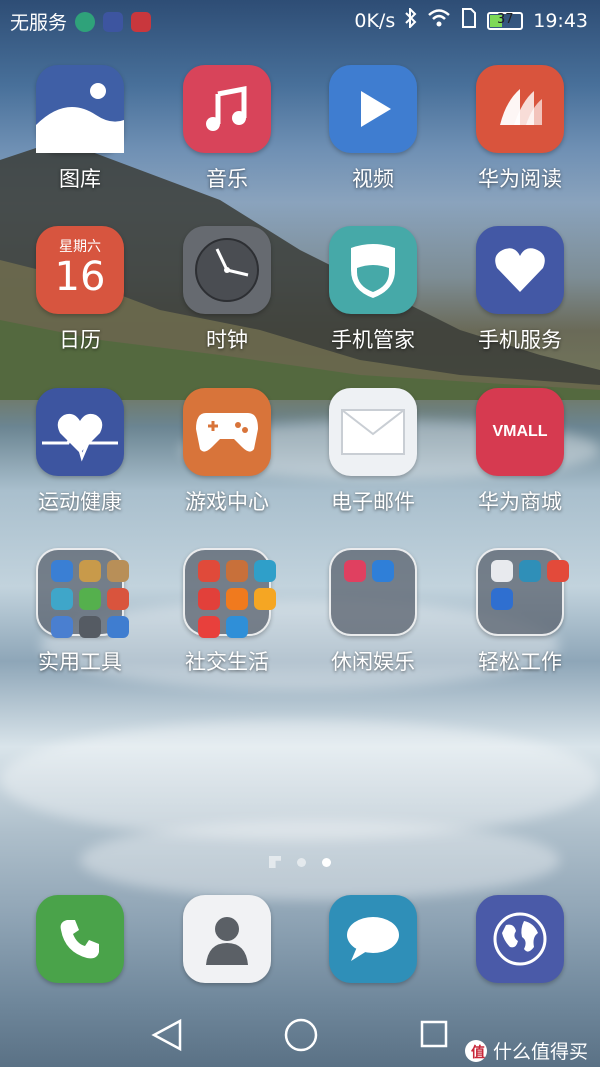 Image resolution: width=600 pixels, height=1067 pixels. Describe the element at coordinates (469, 20) in the screenshot. I see `sim-icon` at that location.